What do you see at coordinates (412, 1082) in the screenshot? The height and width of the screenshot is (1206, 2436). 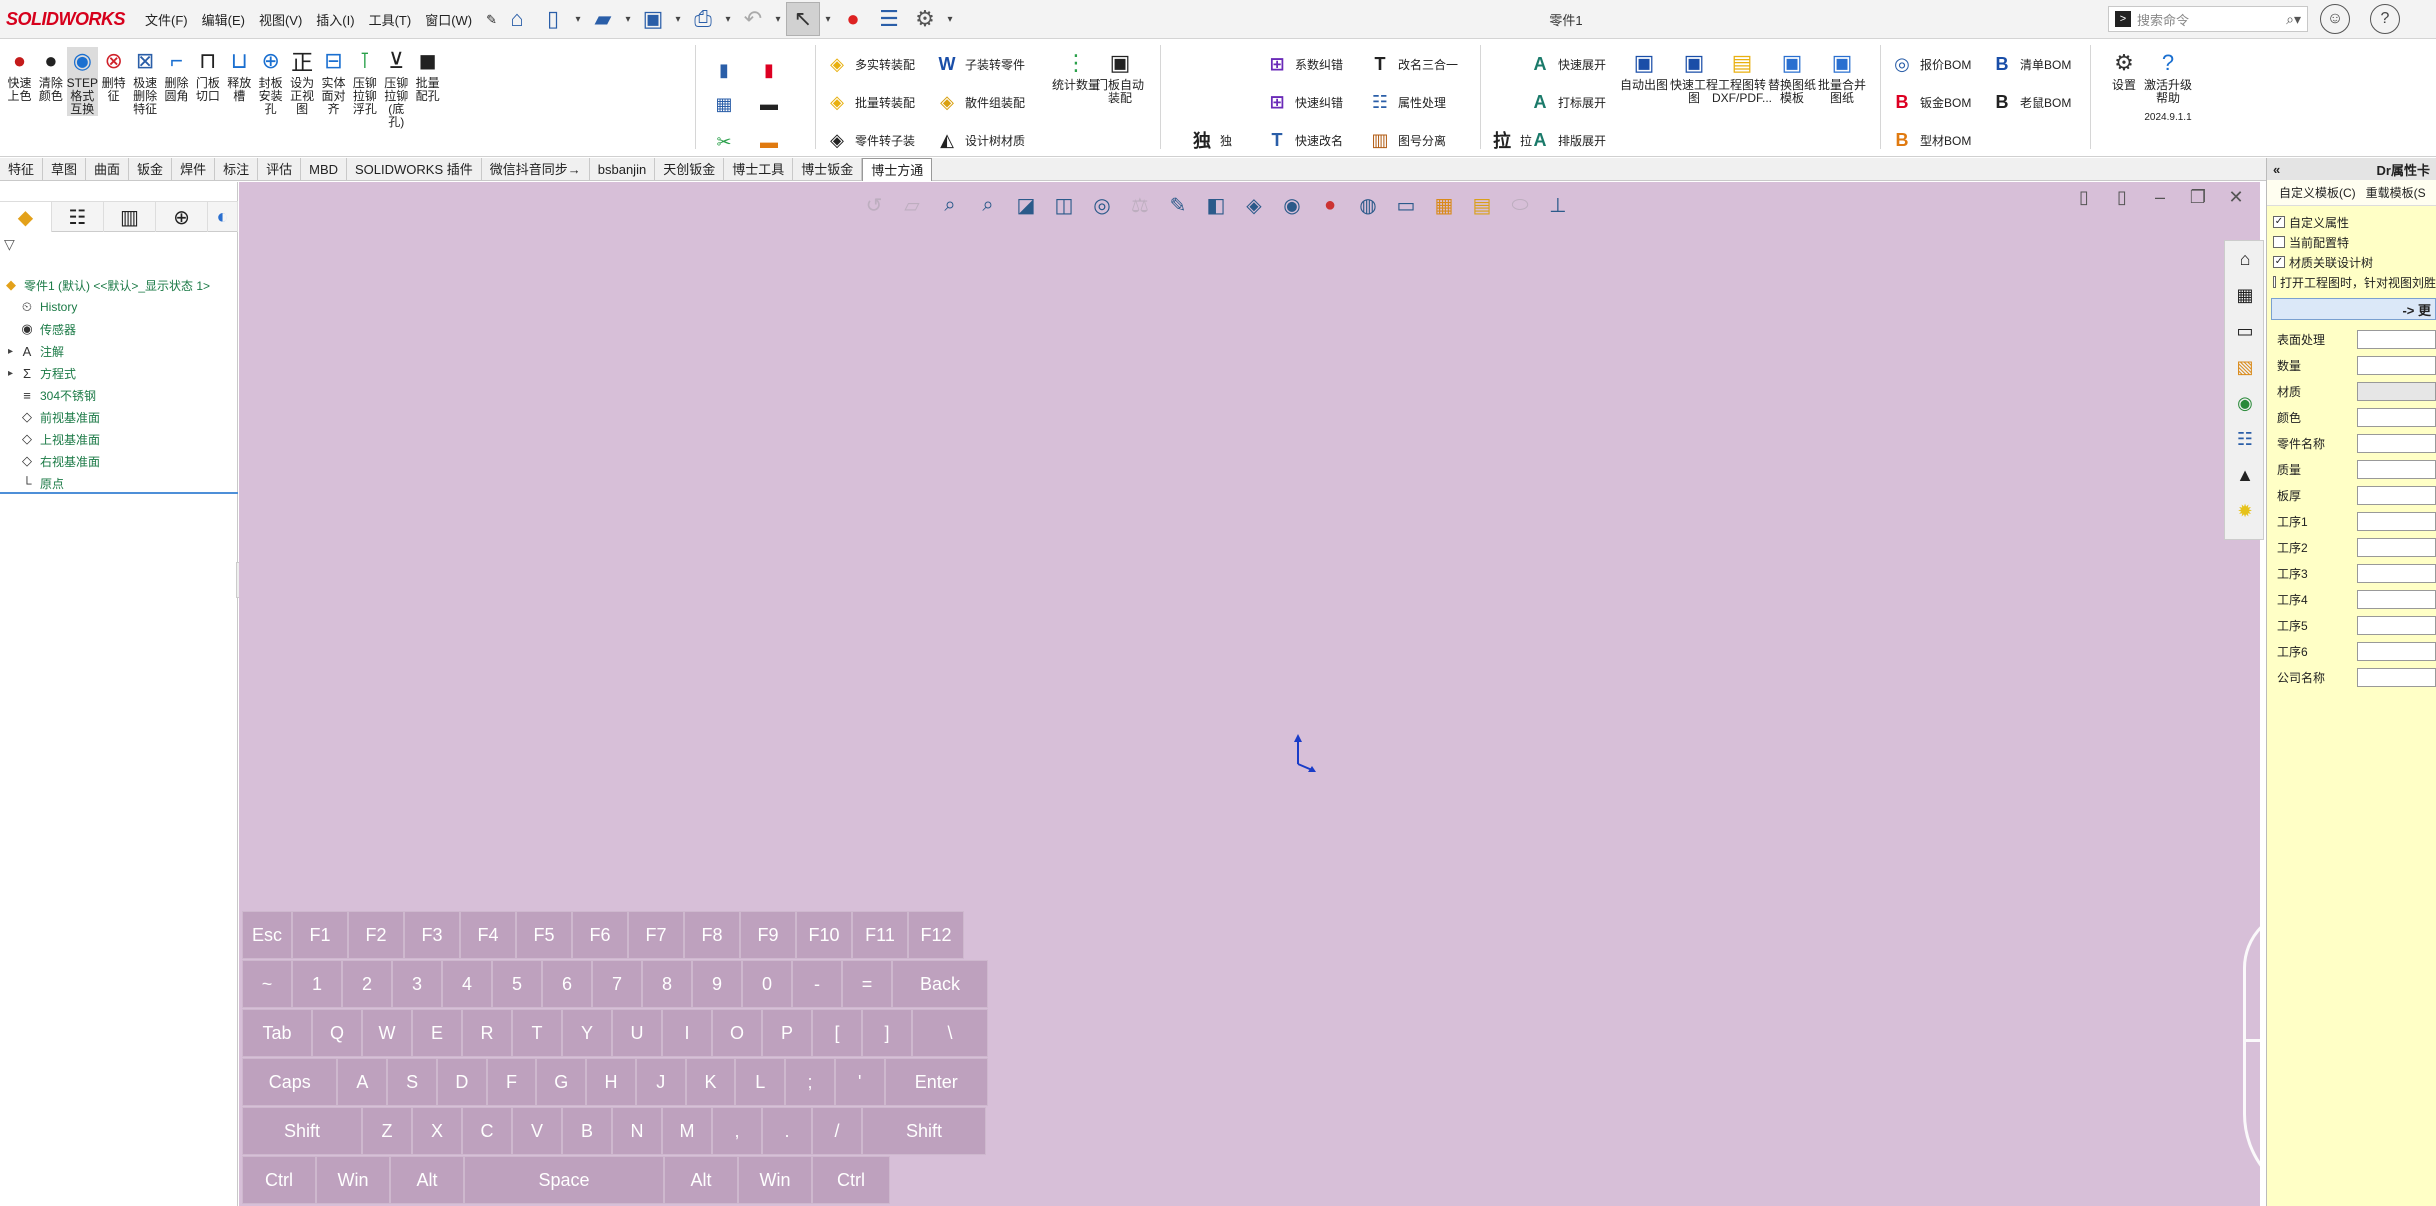 I see `key: S` at bounding box center [412, 1082].